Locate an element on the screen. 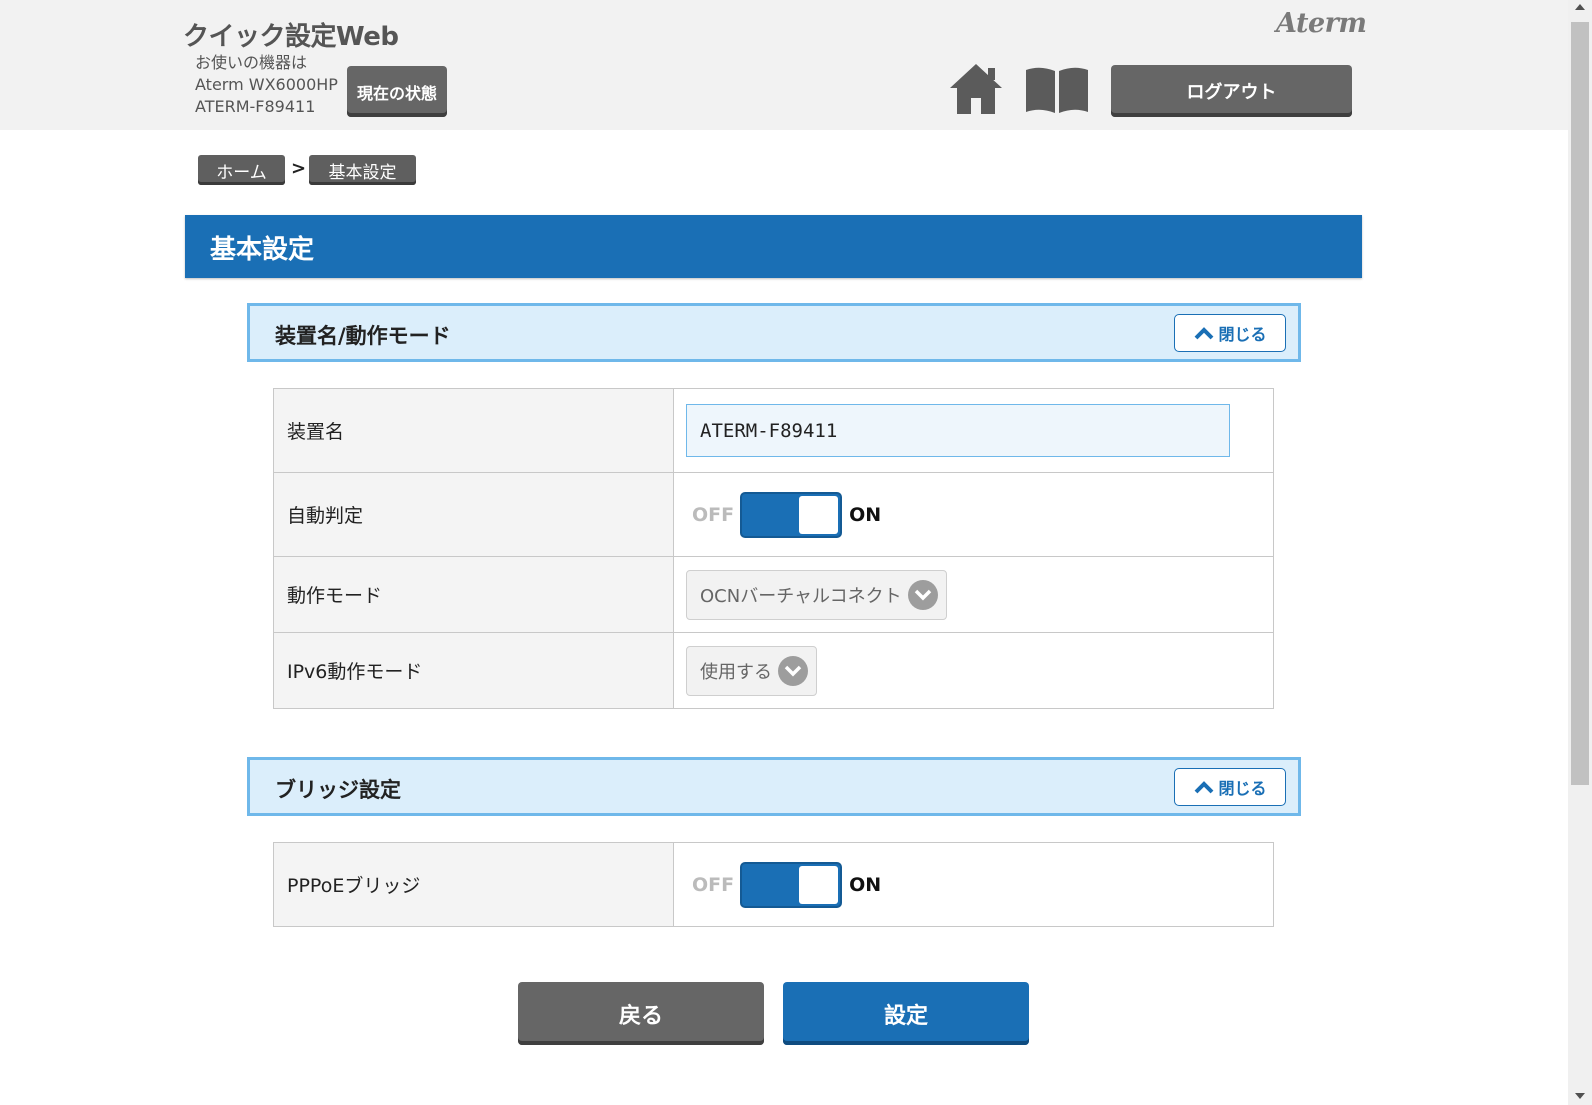  app-title: クイック設定Web is located at coordinates (291, 37).